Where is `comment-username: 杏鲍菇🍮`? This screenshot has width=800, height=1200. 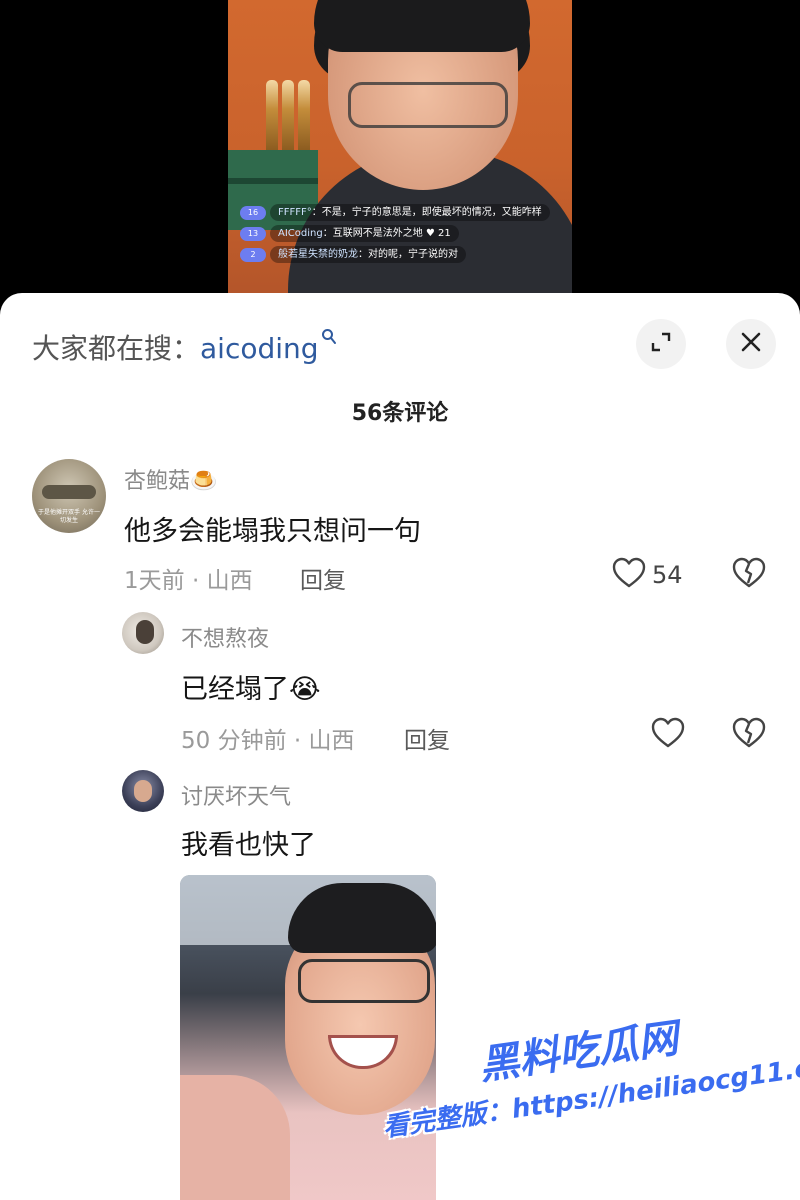 comment-username: 杏鲍菇🍮 is located at coordinates (170, 479).